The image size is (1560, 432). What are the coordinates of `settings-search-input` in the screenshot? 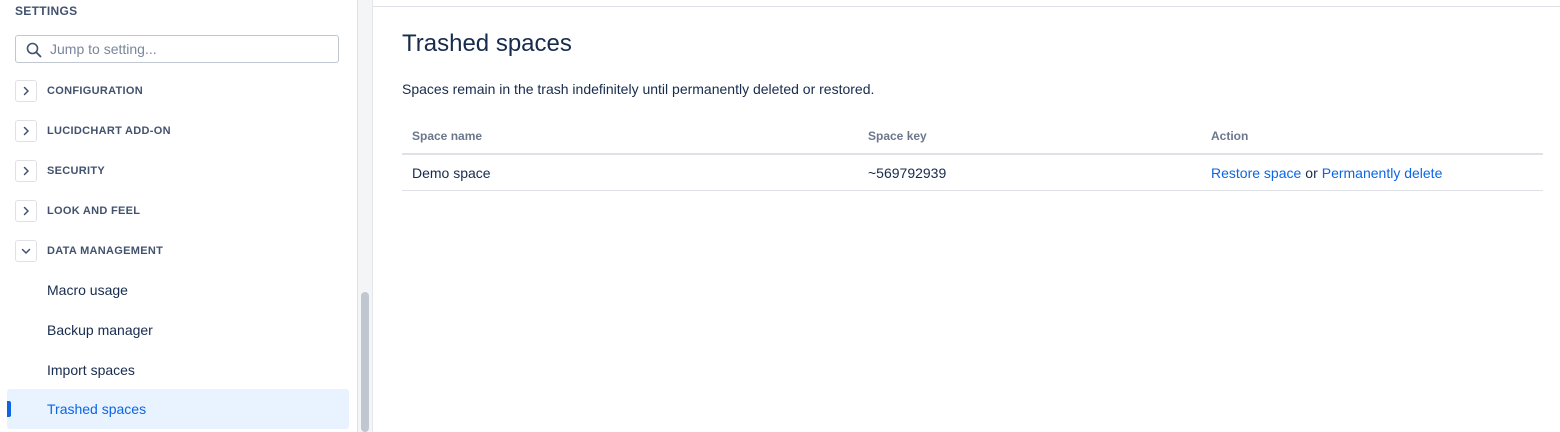 It's located at (190, 49).